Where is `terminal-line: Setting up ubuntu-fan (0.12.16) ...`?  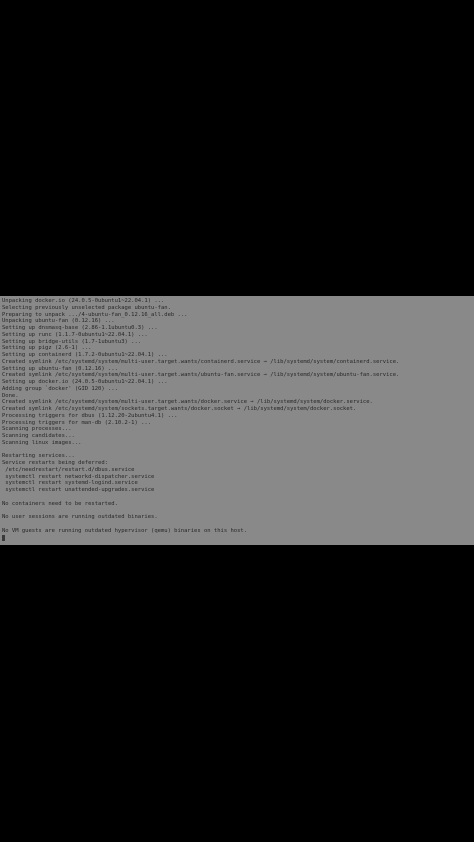 terminal-line: Setting up ubuntu-fan (0.12.16) ... is located at coordinates (60, 368).